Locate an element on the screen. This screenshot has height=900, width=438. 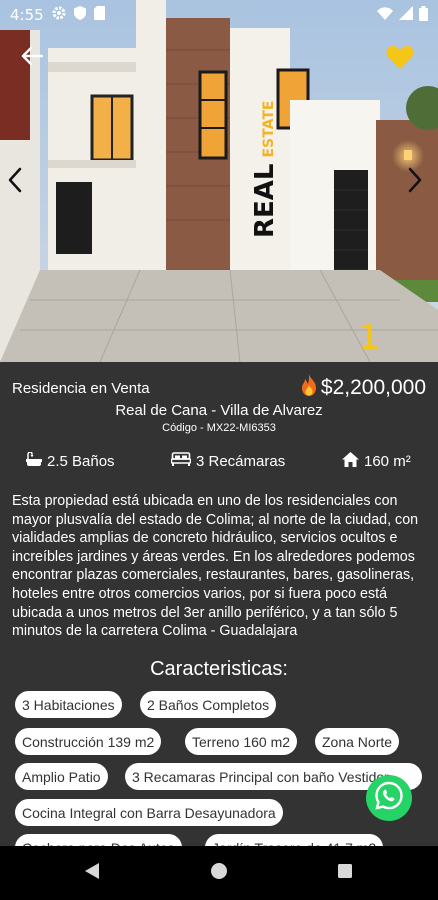
sign-accent-text: ESTATE is located at coordinates (269, 129).